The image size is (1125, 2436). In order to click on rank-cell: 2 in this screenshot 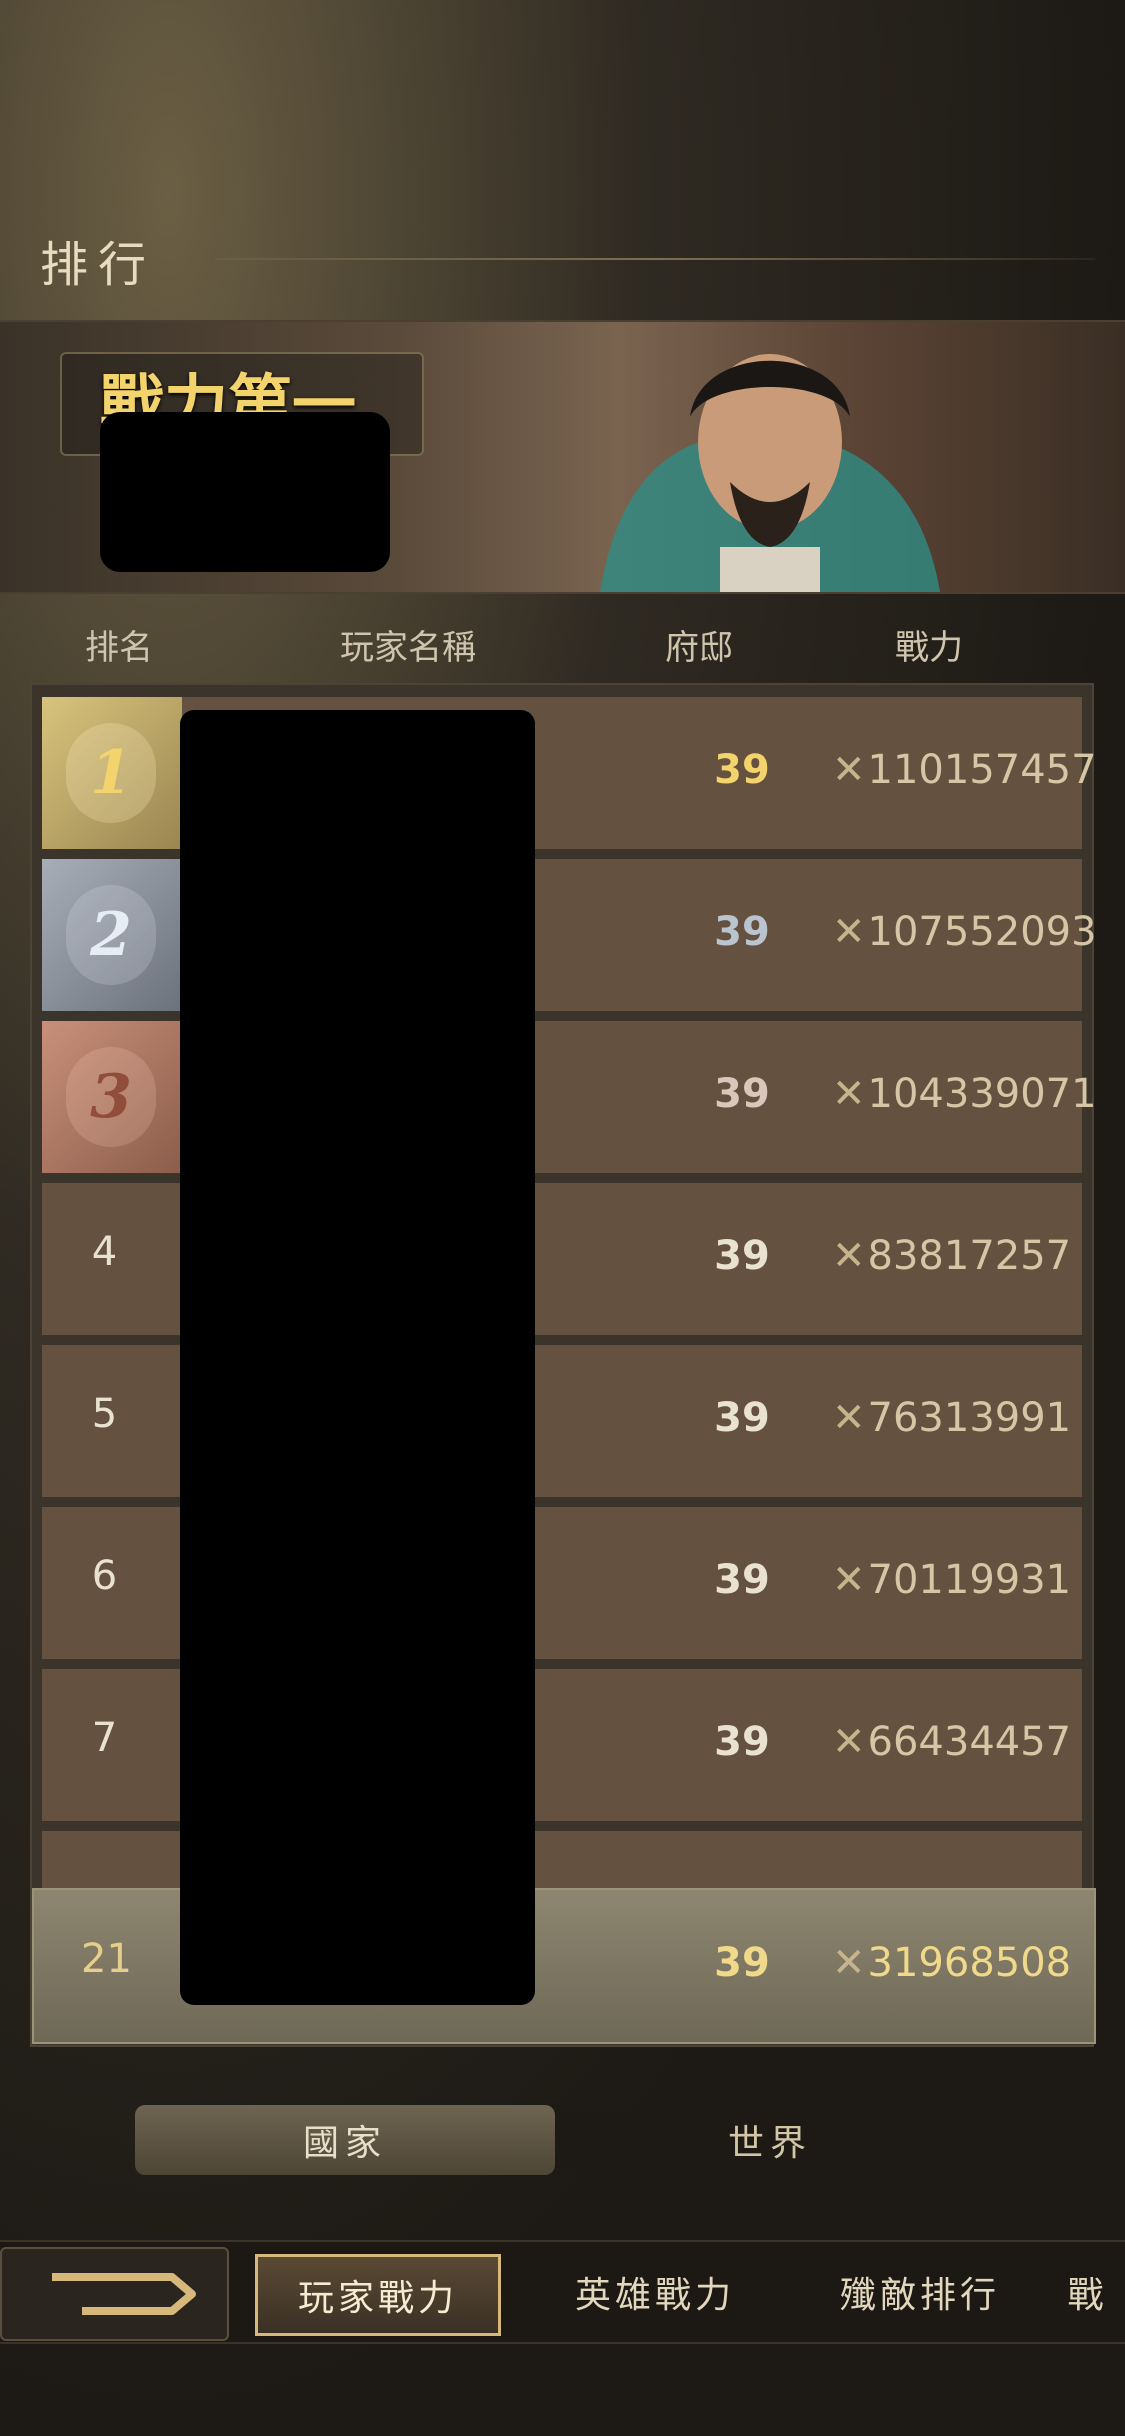, I will do `click(112, 935)`.